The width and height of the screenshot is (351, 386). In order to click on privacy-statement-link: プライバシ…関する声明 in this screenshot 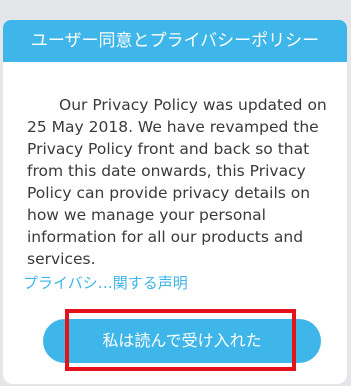, I will do `click(105, 283)`.